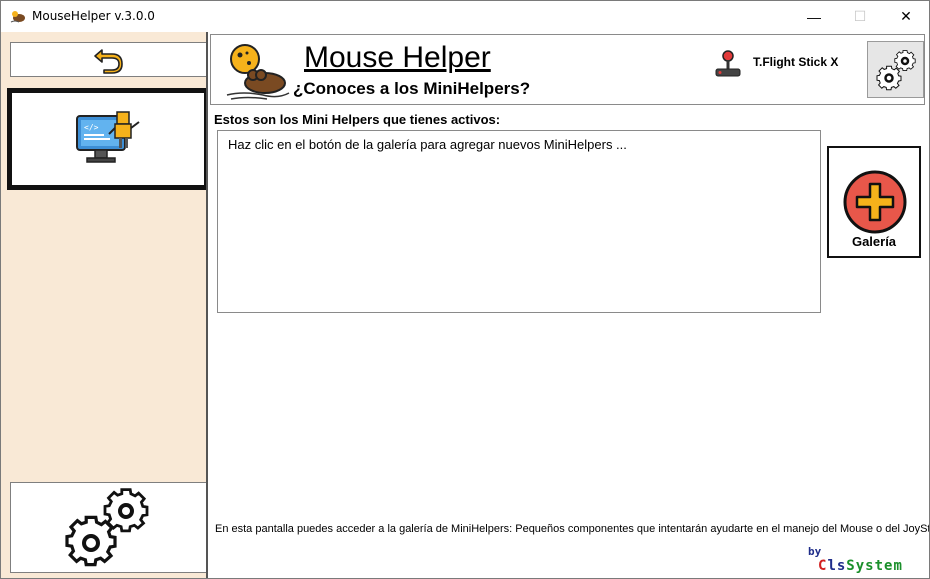  Describe the element at coordinates (814, 16) in the screenshot. I see `minimize-button: —` at that location.